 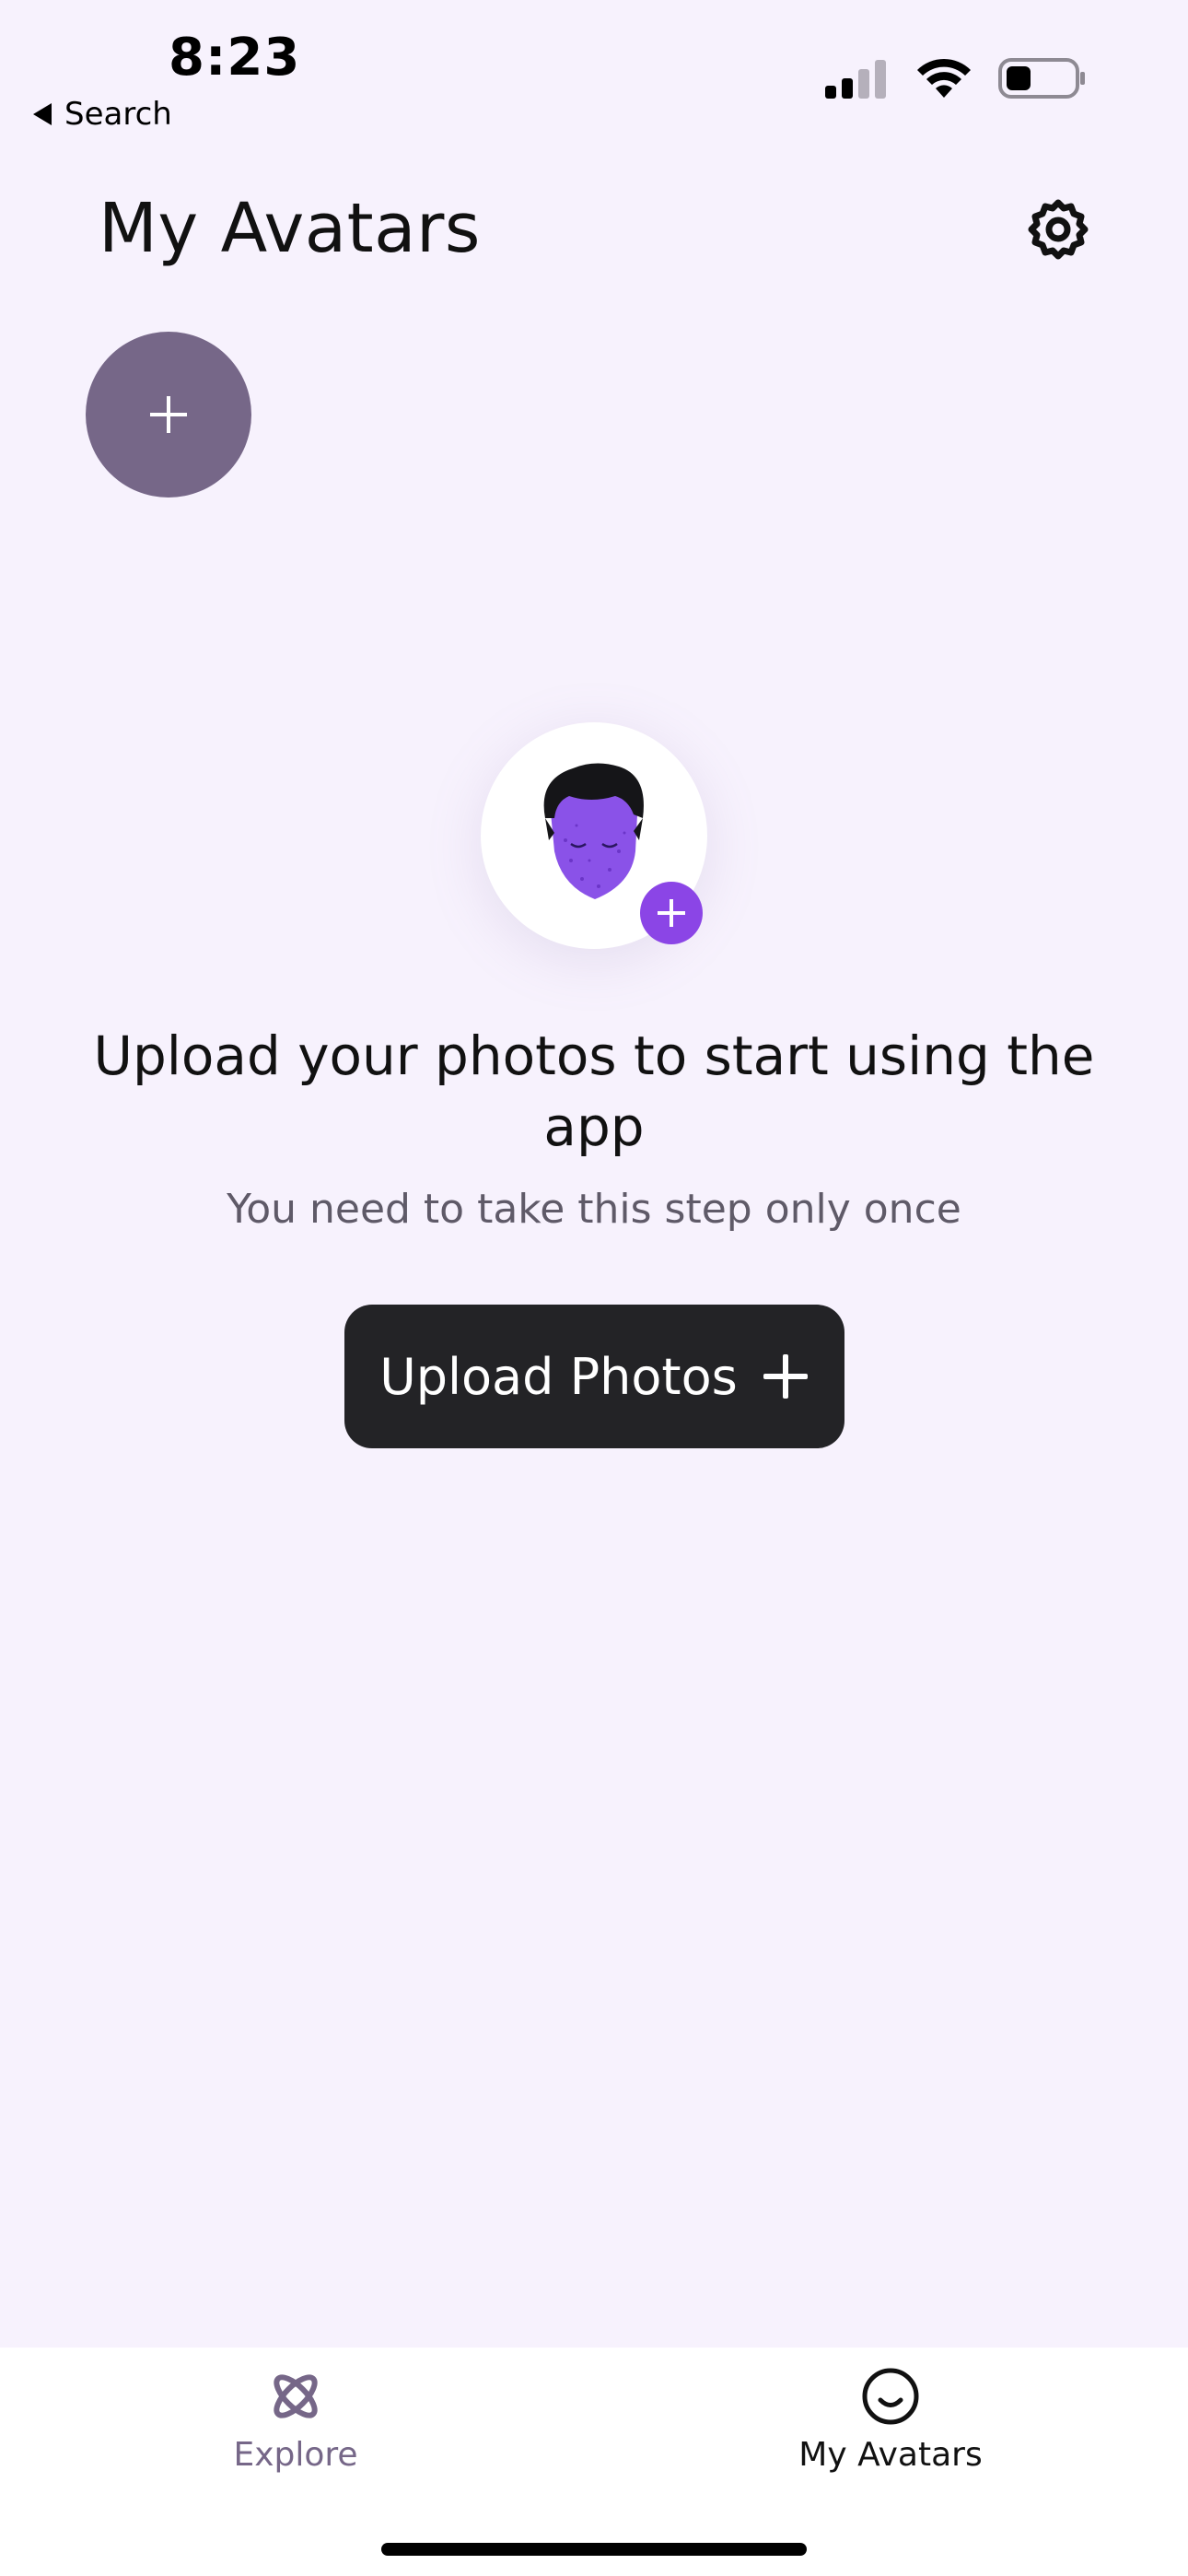 I want to click on tab-explore: Explore, so click(x=295, y=2420).